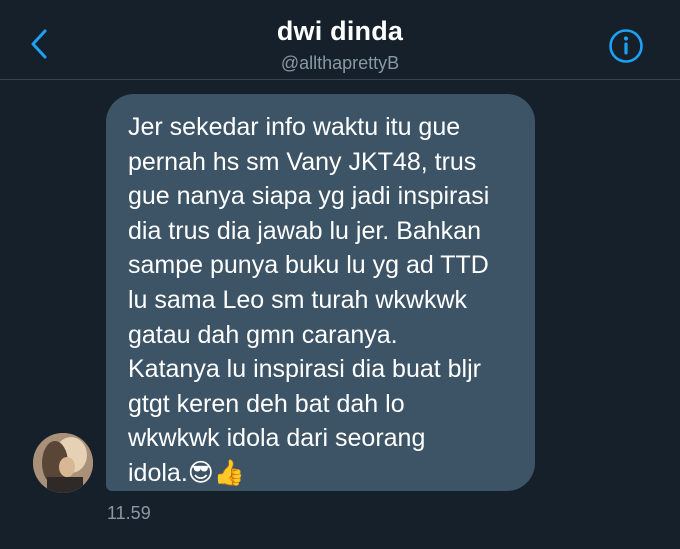  I want to click on conversation-title: dwi dinda, so click(340, 31).